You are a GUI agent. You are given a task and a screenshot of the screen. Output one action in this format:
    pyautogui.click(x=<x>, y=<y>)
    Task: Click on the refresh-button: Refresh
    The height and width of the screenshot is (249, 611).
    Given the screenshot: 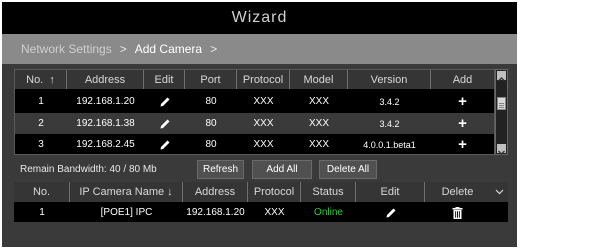 What is the action you would take?
    pyautogui.click(x=220, y=169)
    